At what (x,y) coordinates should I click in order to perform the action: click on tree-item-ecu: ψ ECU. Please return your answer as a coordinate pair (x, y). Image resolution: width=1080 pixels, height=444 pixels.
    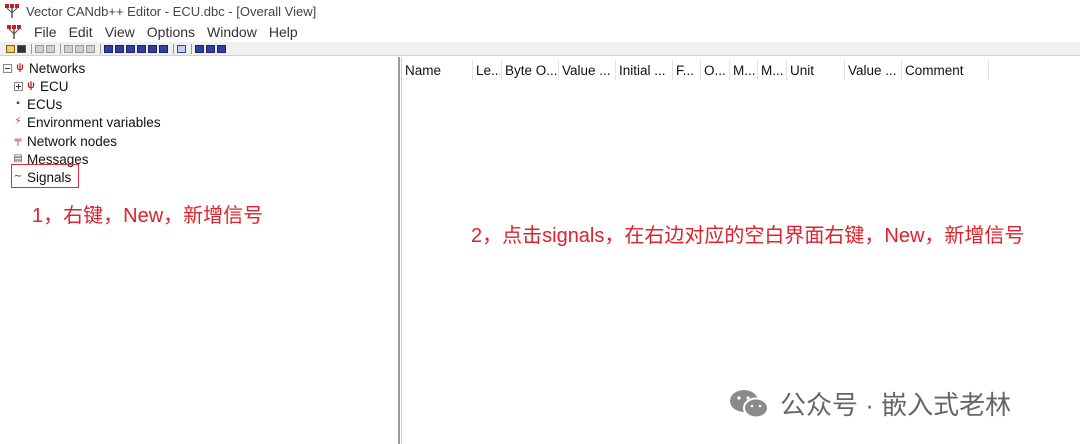
    Looking at the image, I should click on (41, 86).